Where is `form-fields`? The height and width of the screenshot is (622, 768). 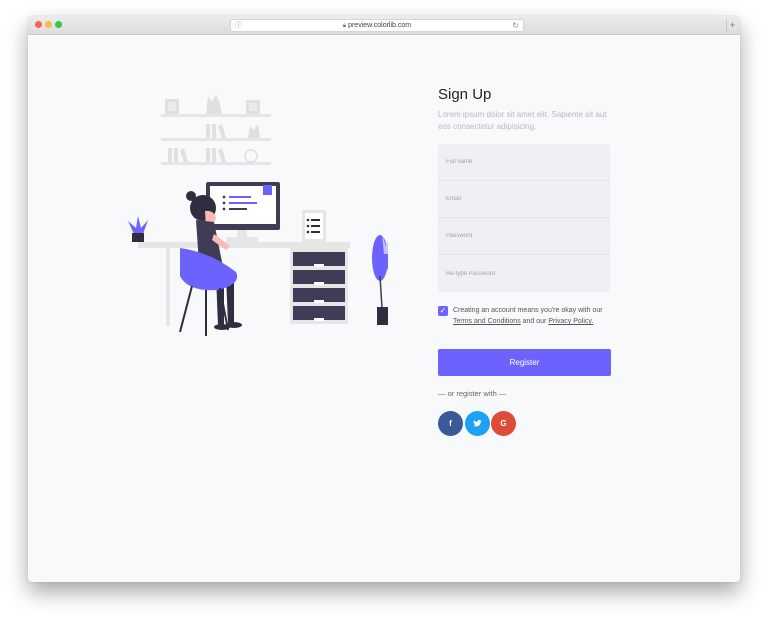 form-fields is located at coordinates (524, 218).